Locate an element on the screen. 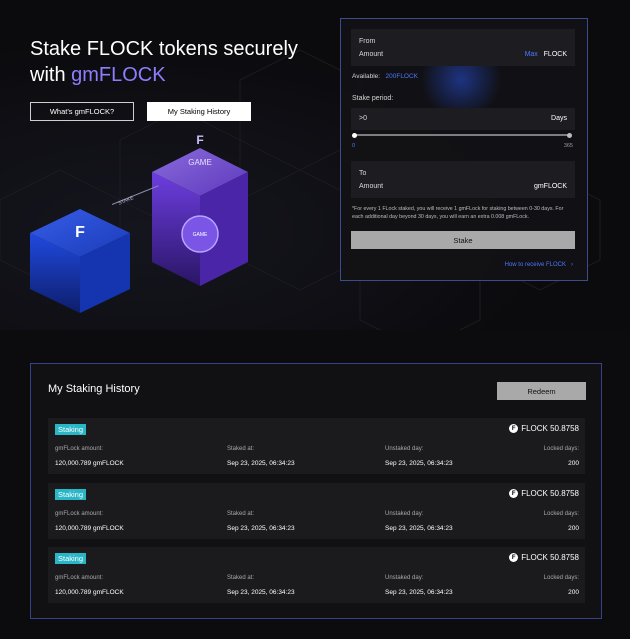 The height and width of the screenshot is (639, 630). hero-title-line1: Stake FLOCK tokens securely is located at coordinates (164, 49).